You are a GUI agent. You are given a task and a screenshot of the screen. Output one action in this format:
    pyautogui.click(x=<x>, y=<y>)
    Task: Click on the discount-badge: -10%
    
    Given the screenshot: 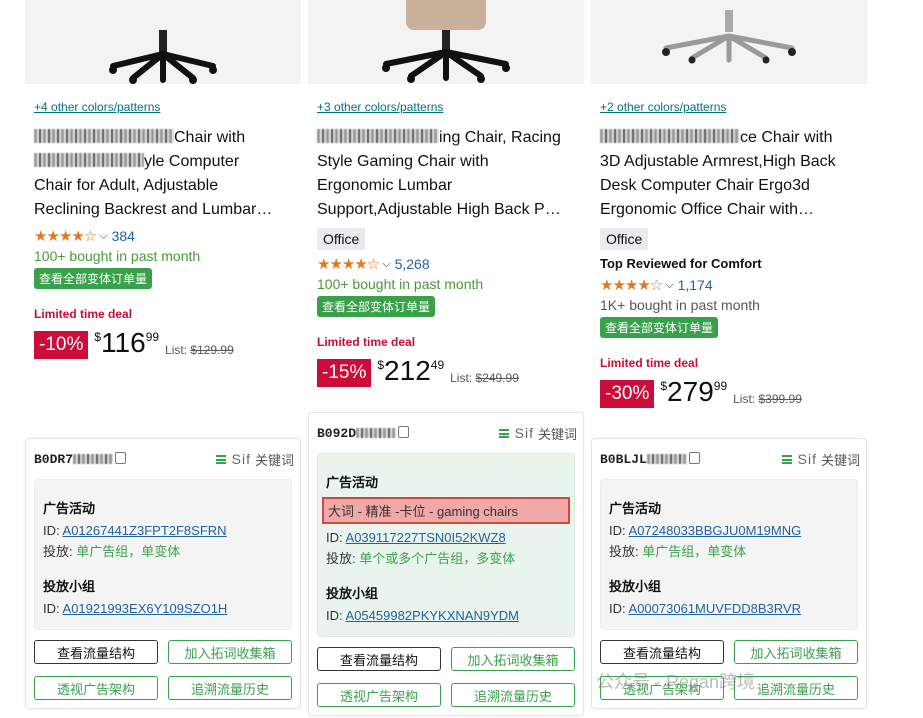 What is the action you would take?
    pyautogui.click(x=61, y=345)
    